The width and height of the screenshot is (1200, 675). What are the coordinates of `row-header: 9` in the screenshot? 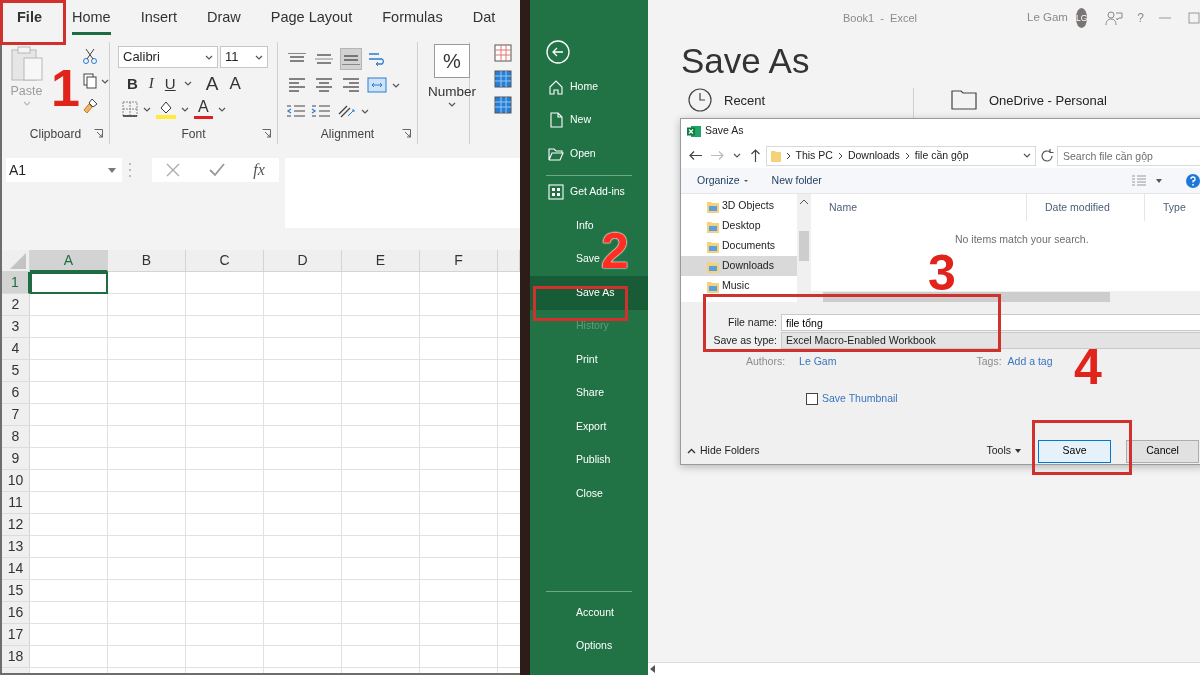 It's located at (16, 459).